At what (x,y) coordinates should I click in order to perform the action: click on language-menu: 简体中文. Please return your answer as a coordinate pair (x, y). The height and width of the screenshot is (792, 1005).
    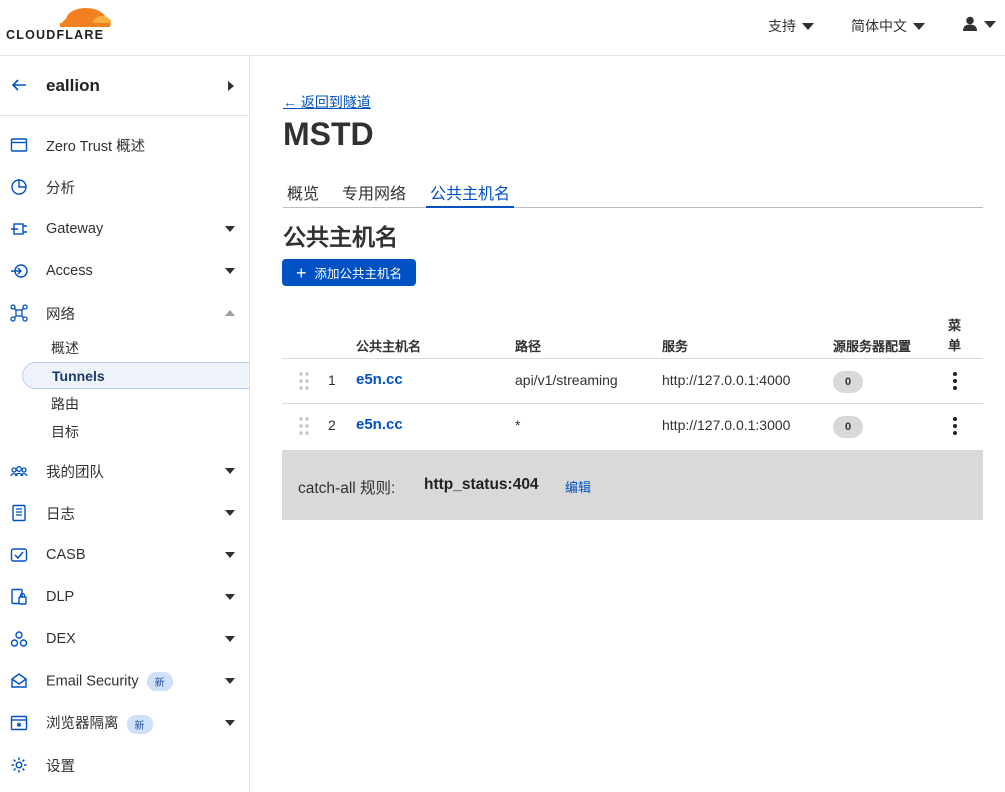
    Looking at the image, I should click on (888, 26).